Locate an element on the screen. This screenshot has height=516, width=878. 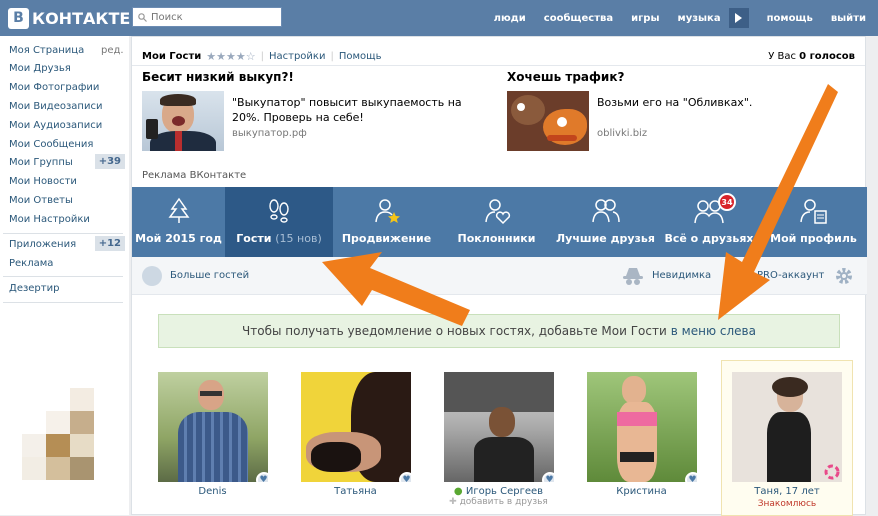
menu-audio: Мои Аудиозаписи is located at coordinates (55, 125).